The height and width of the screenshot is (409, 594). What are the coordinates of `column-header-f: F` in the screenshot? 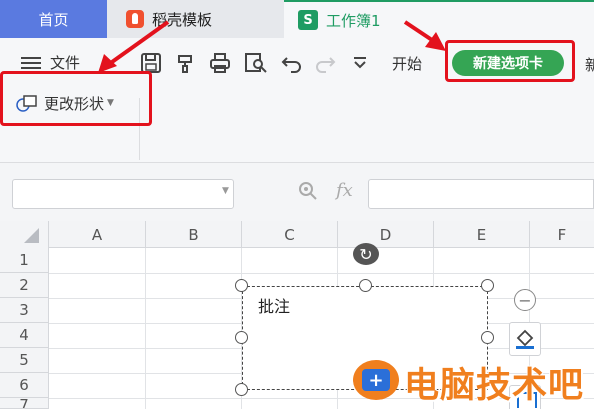 It's located at (562, 234).